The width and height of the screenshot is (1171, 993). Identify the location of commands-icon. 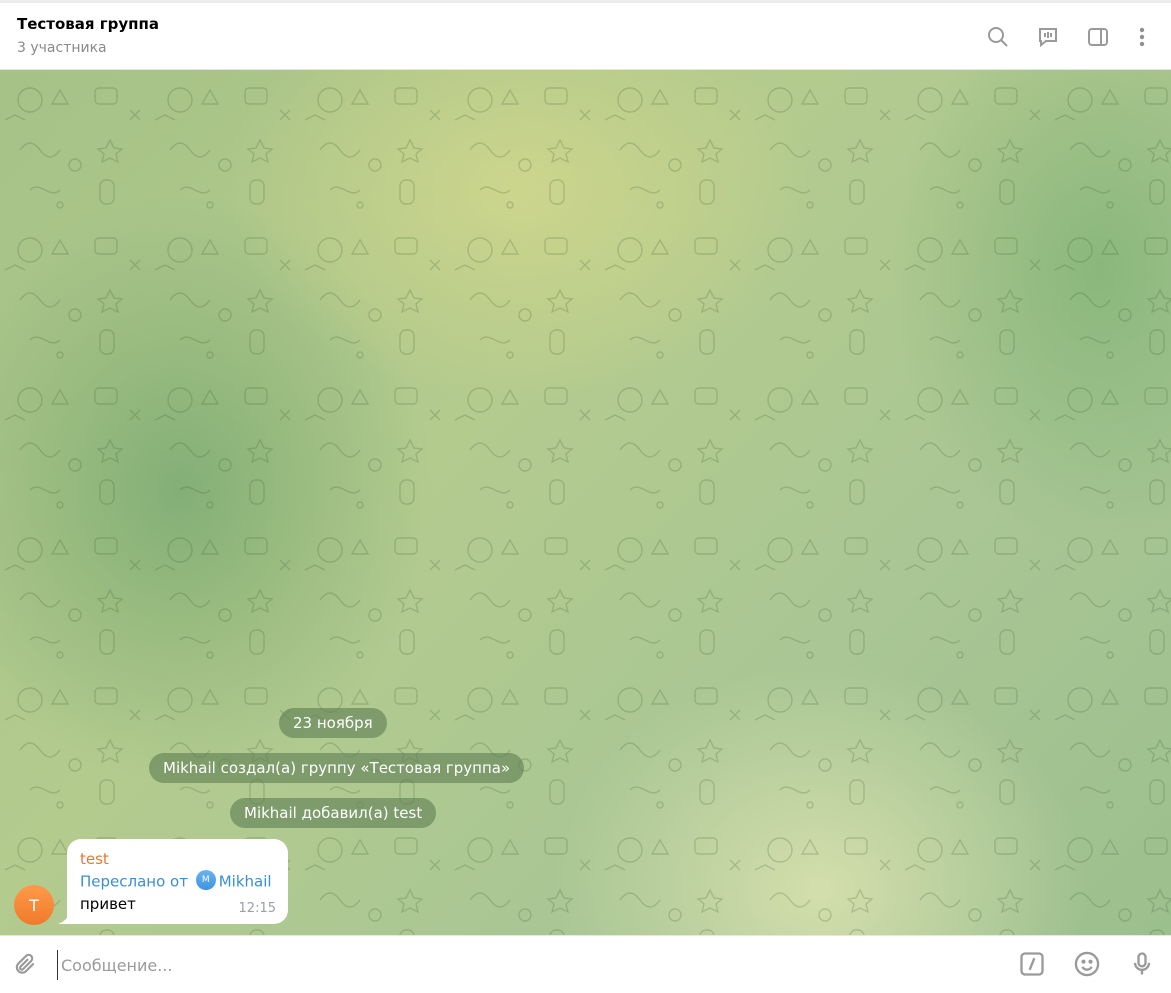
(1032, 964).